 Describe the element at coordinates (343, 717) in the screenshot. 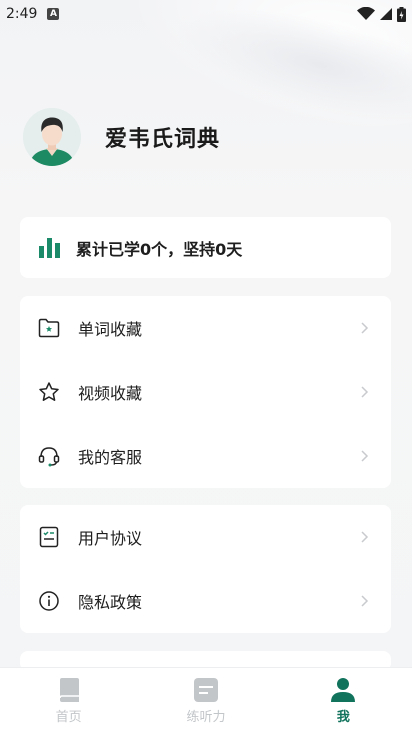

I see `nav-label: 我` at that location.